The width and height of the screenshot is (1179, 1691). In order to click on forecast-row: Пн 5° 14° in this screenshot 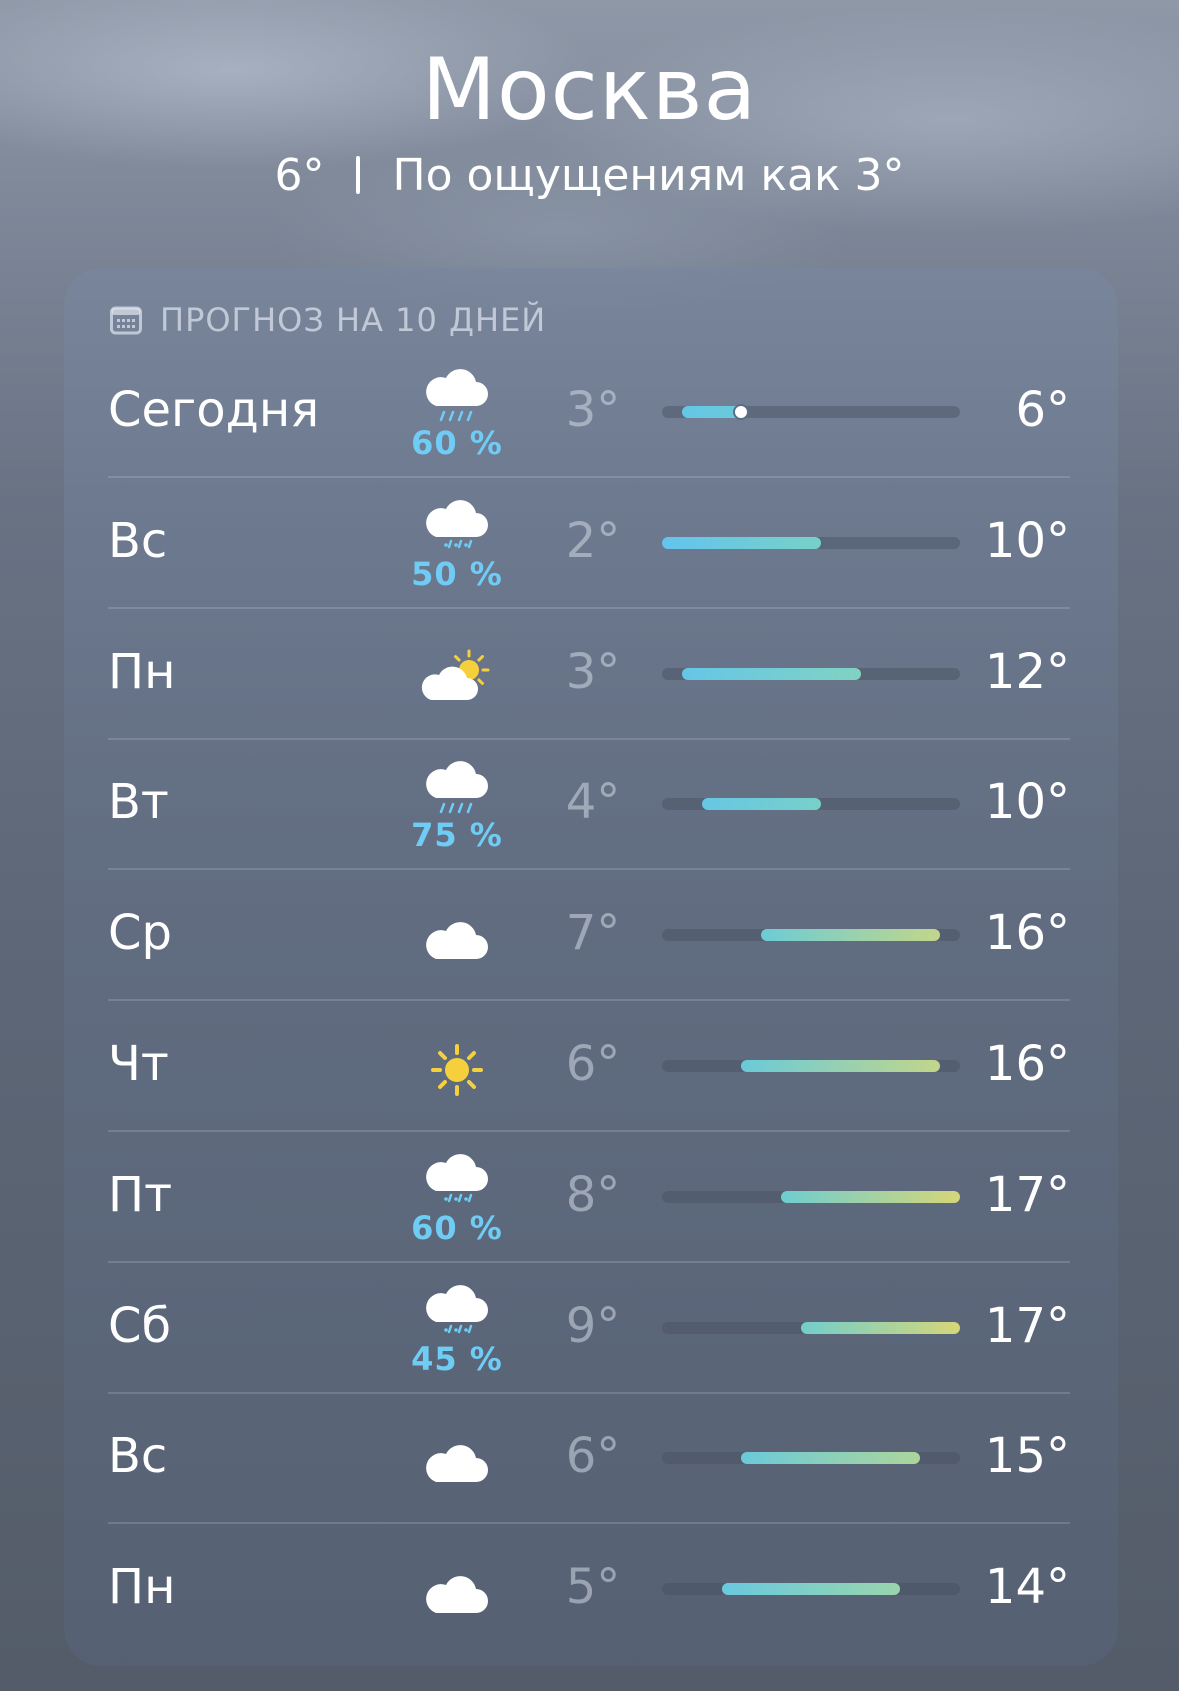, I will do `click(589, 1590)`.